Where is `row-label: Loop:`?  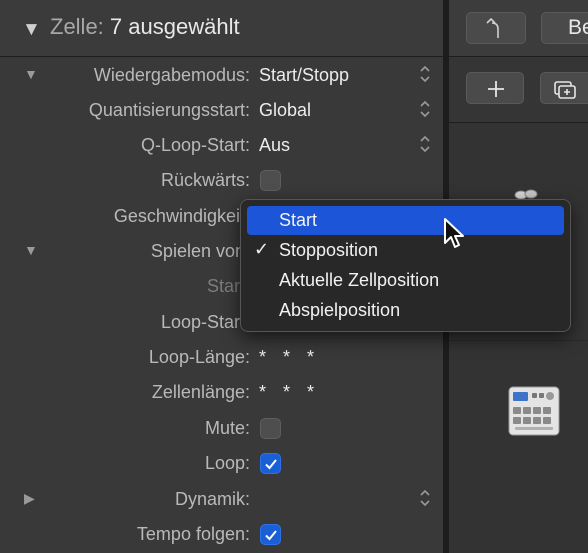 row-label: Loop: is located at coordinates (227, 463).